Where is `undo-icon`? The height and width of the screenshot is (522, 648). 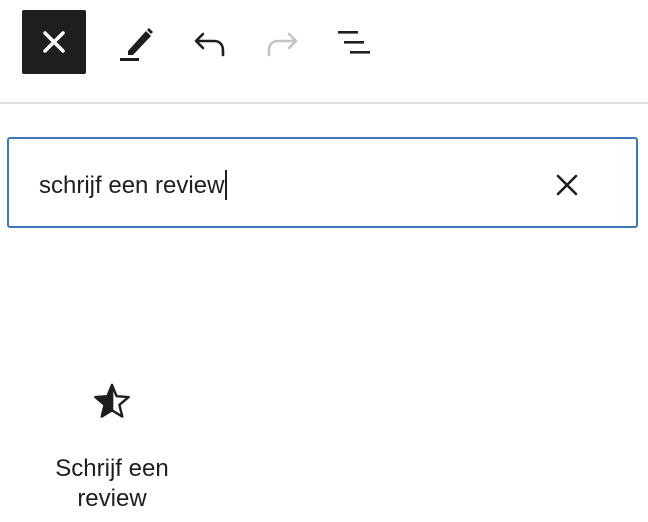
undo-icon is located at coordinates (209, 44).